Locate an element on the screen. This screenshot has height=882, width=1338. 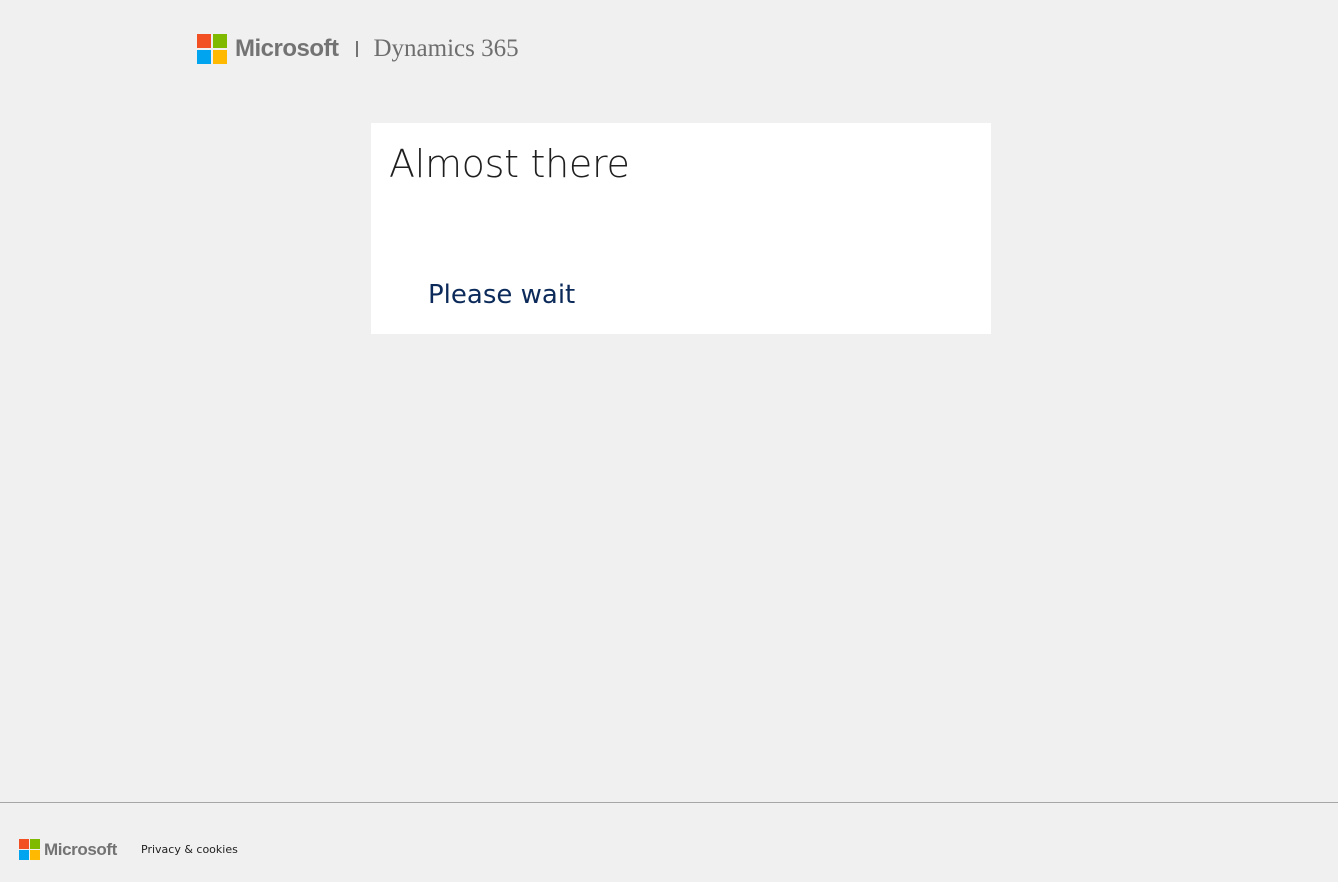
footer-brand-name: Microsoft is located at coordinates (80, 849).